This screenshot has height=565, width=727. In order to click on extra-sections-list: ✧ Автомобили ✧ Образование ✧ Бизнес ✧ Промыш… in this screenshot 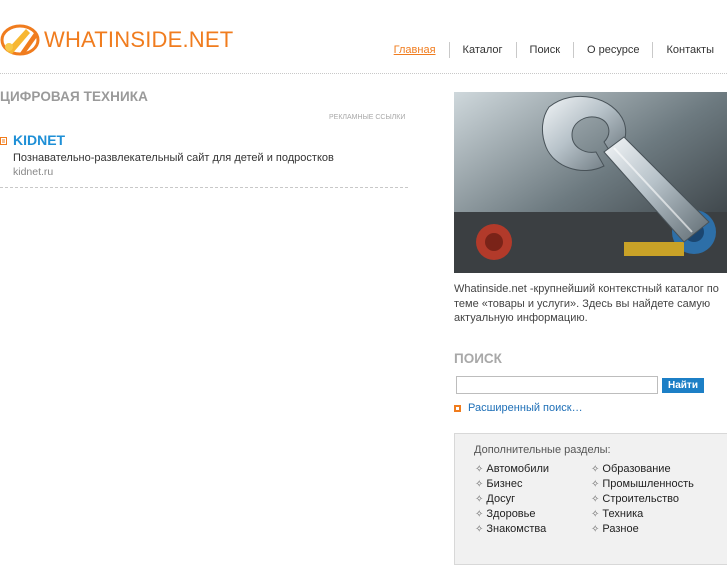, I will do `click(600, 499)`.